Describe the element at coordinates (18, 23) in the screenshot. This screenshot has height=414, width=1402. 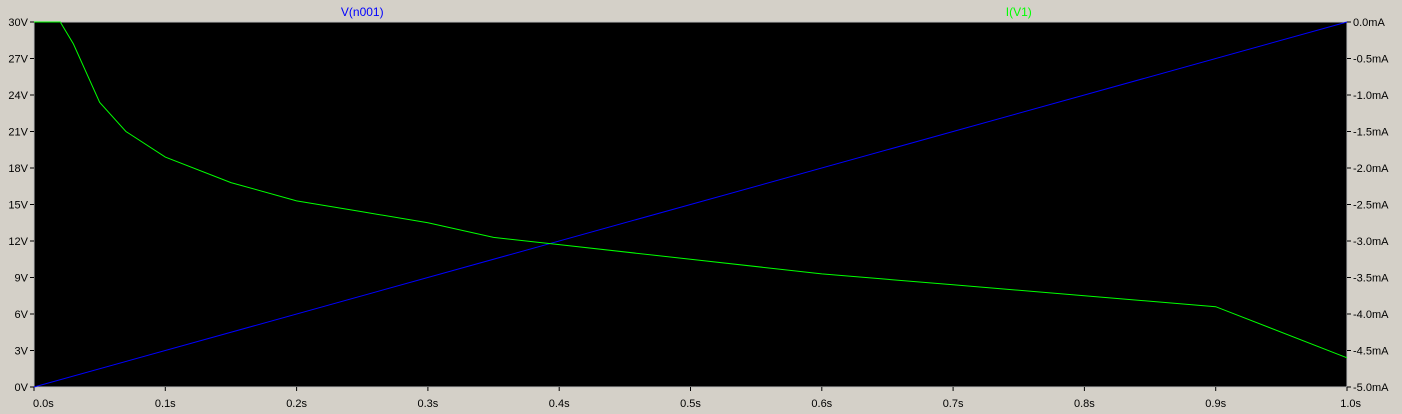
I see `y-left-tick-label: 30V` at that location.